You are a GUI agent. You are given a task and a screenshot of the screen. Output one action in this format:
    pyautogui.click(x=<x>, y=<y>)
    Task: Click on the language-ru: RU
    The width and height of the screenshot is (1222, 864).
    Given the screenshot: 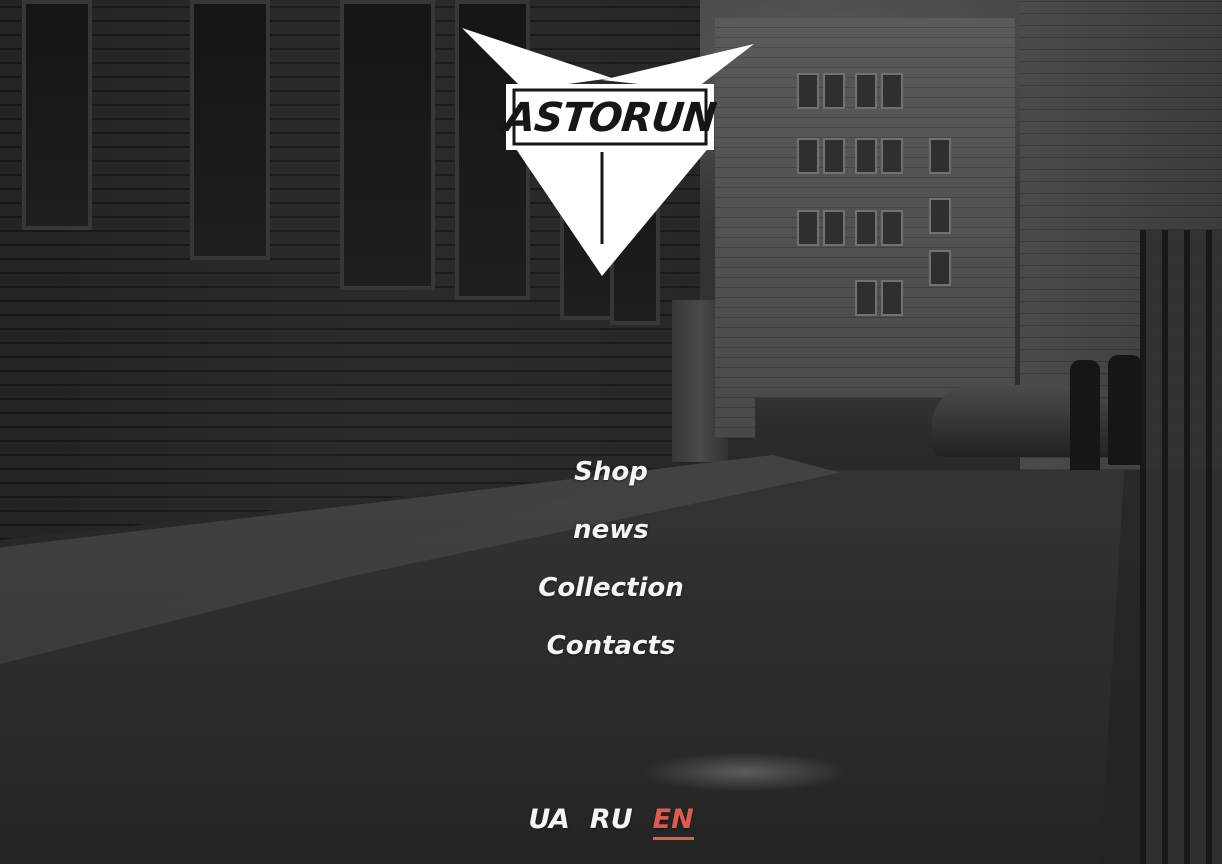 What is the action you would take?
    pyautogui.click(x=611, y=822)
    